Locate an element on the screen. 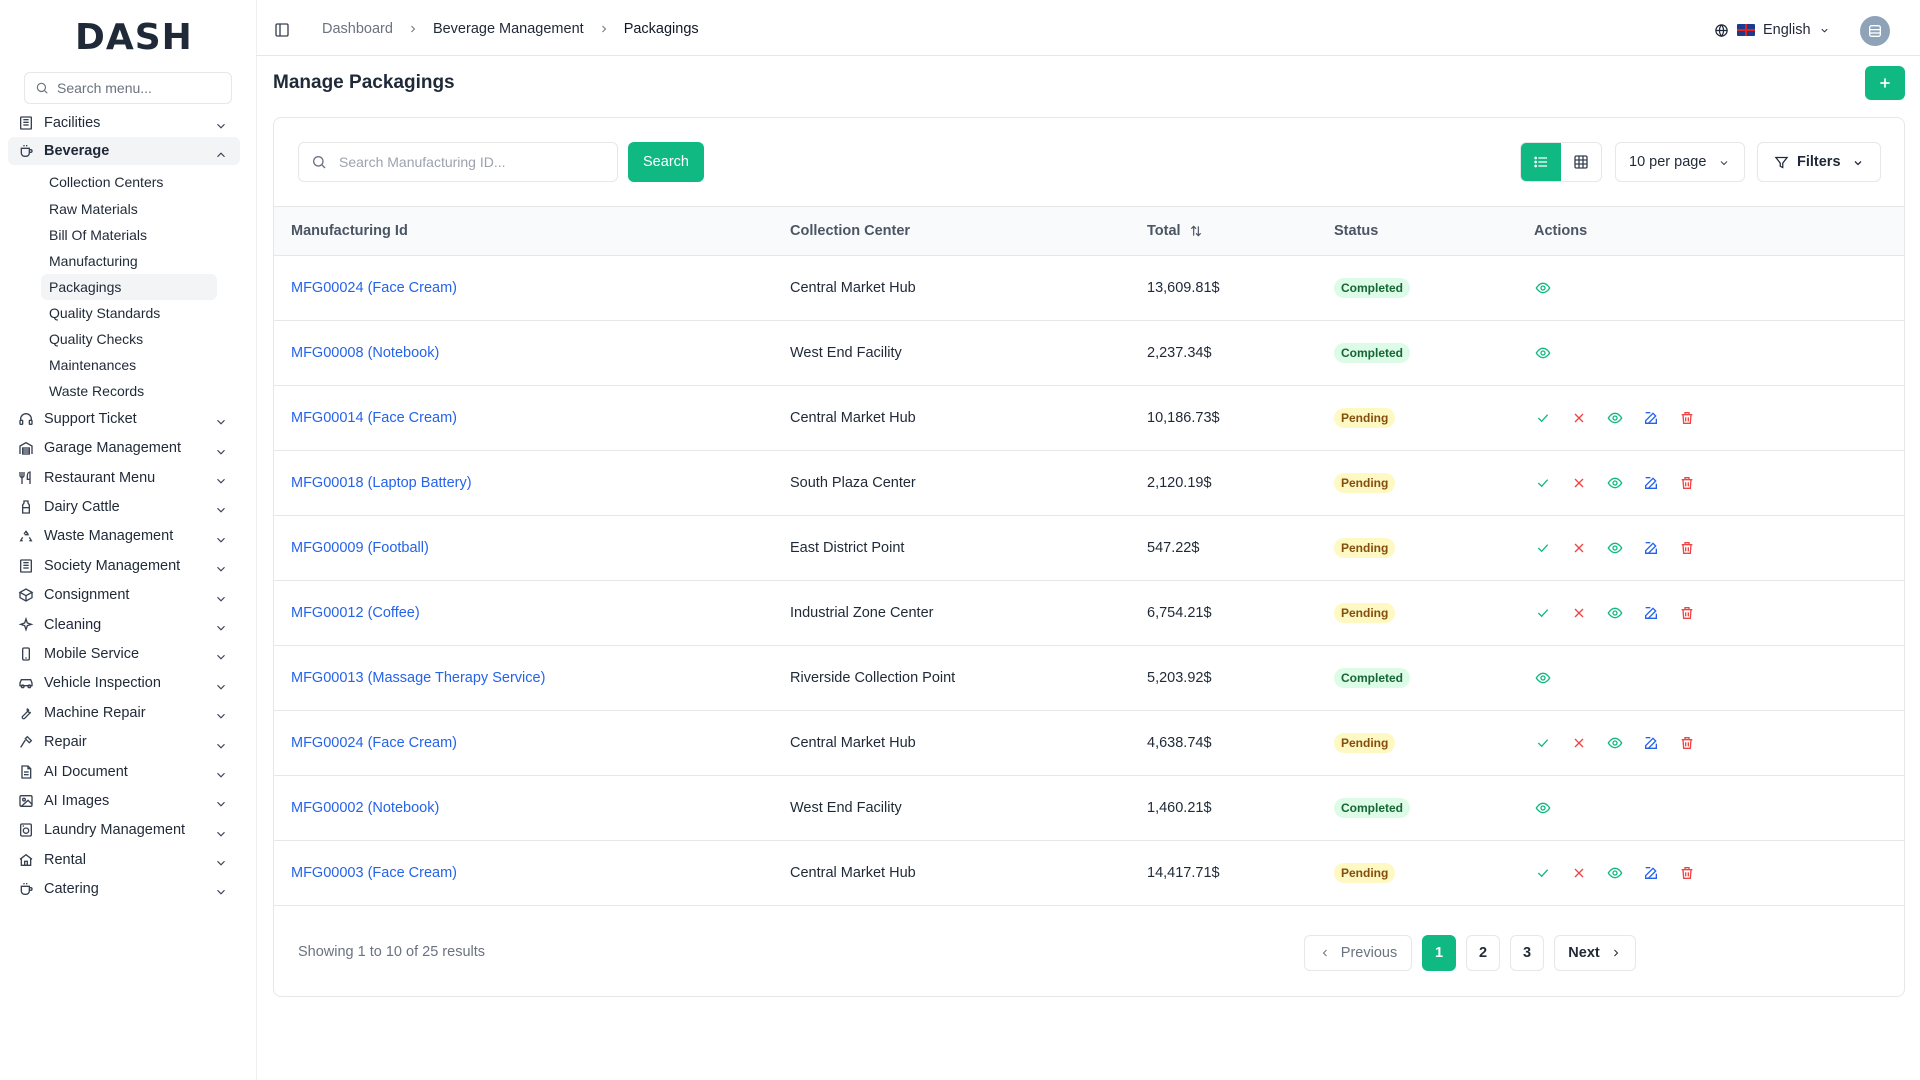  sidebar-item-dairy-cattle: Dairy Cattle is located at coordinates (124, 506).